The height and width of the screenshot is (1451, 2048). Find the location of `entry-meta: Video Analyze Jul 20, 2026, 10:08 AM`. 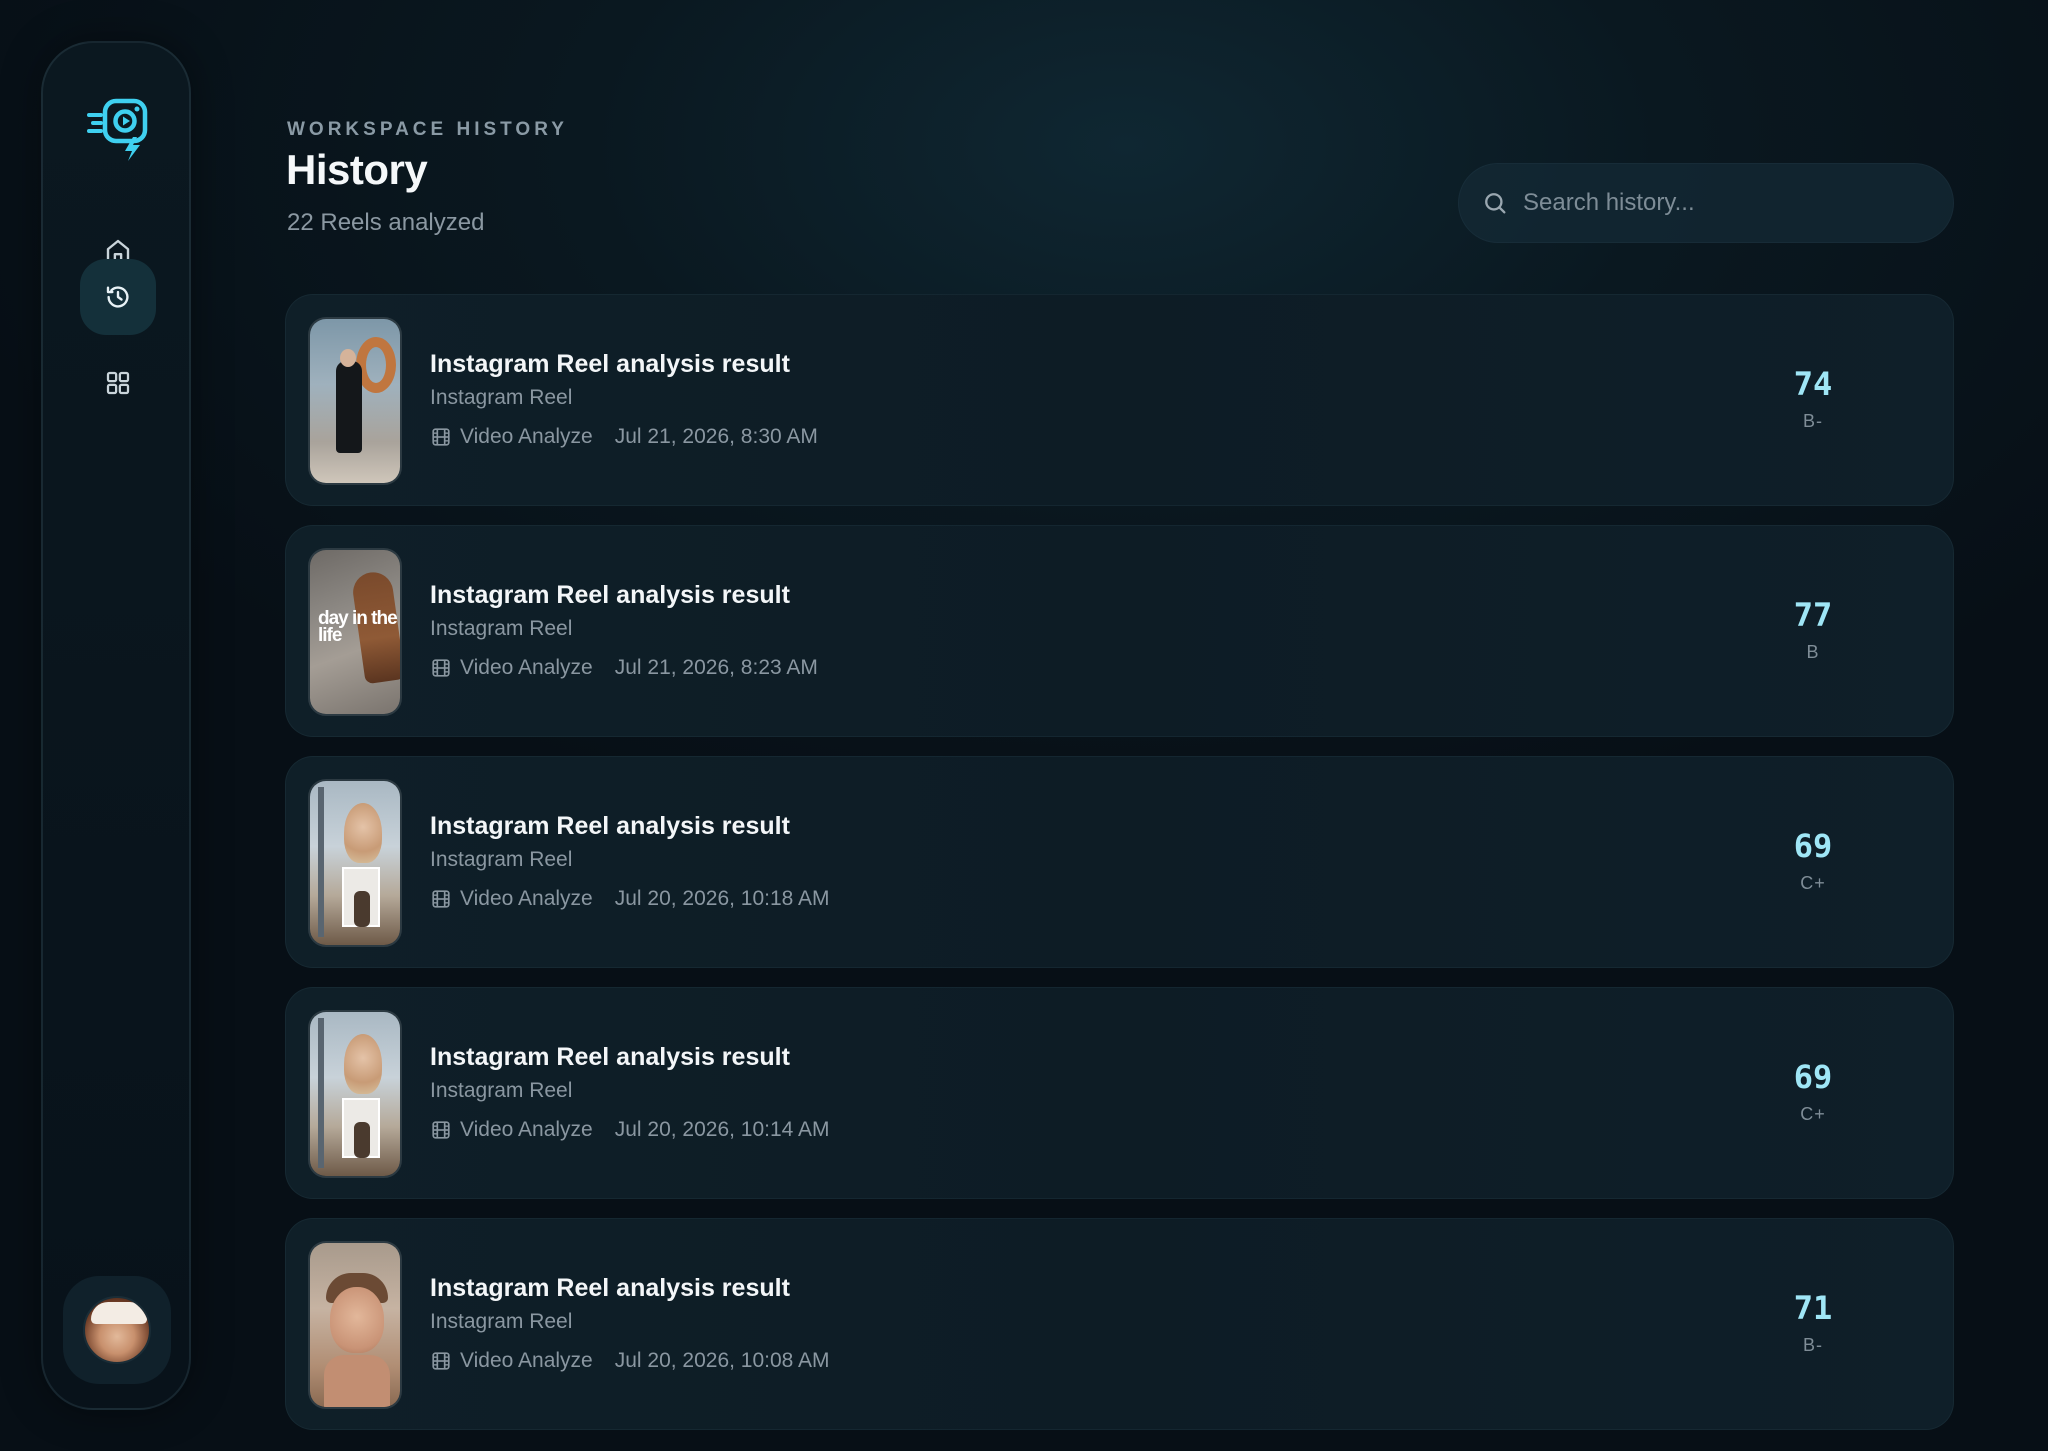

entry-meta: Video Analyze Jul 20, 2026, 10:08 AM is located at coordinates (630, 1361).